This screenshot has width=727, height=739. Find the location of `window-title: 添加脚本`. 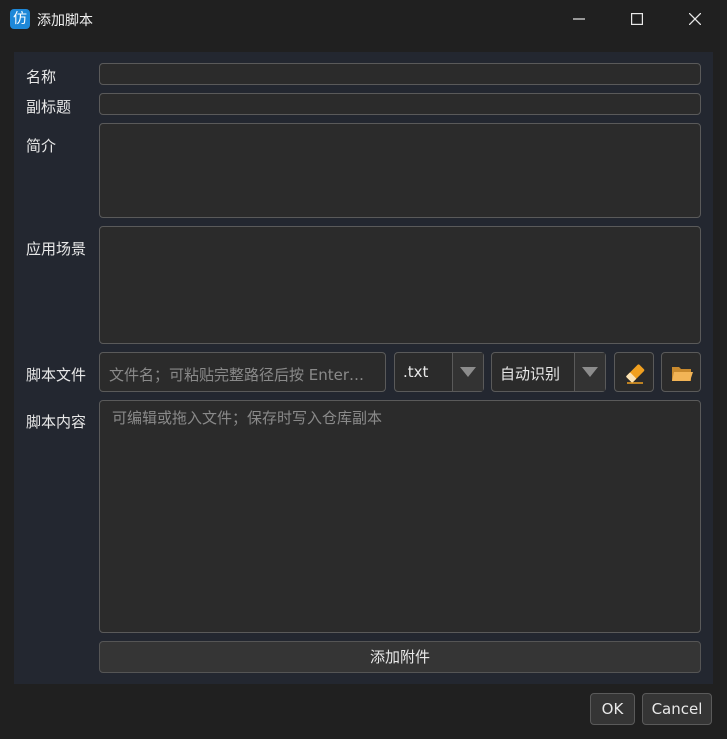

window-title: 添加脚本 is located at coordinates (65, 21).